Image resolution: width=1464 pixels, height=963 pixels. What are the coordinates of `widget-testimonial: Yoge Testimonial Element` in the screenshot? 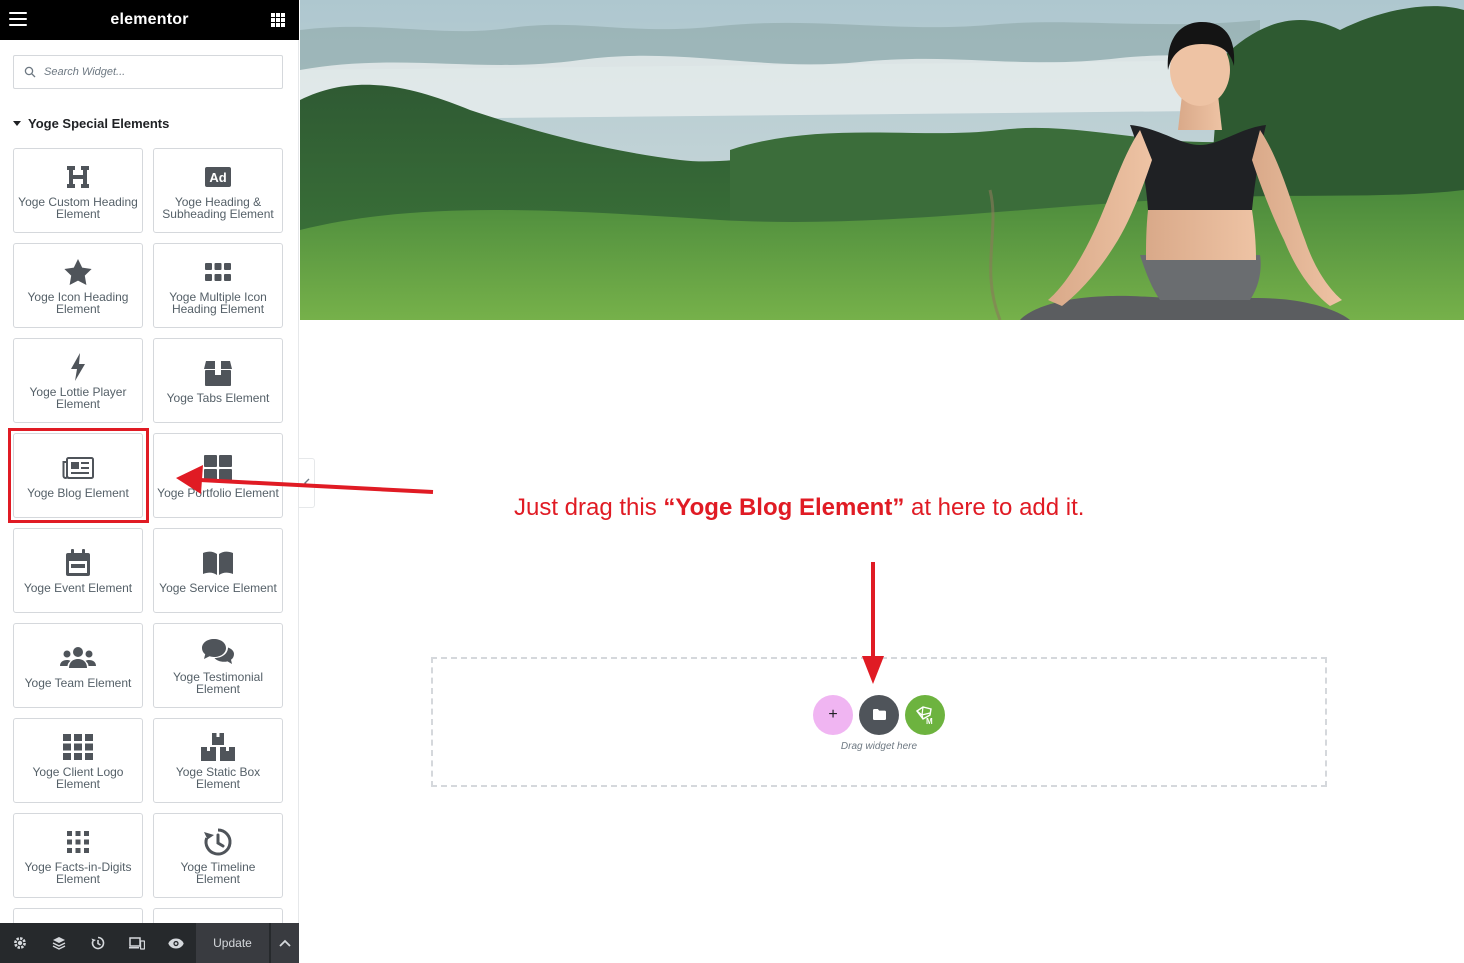 It's located at (218, 665).